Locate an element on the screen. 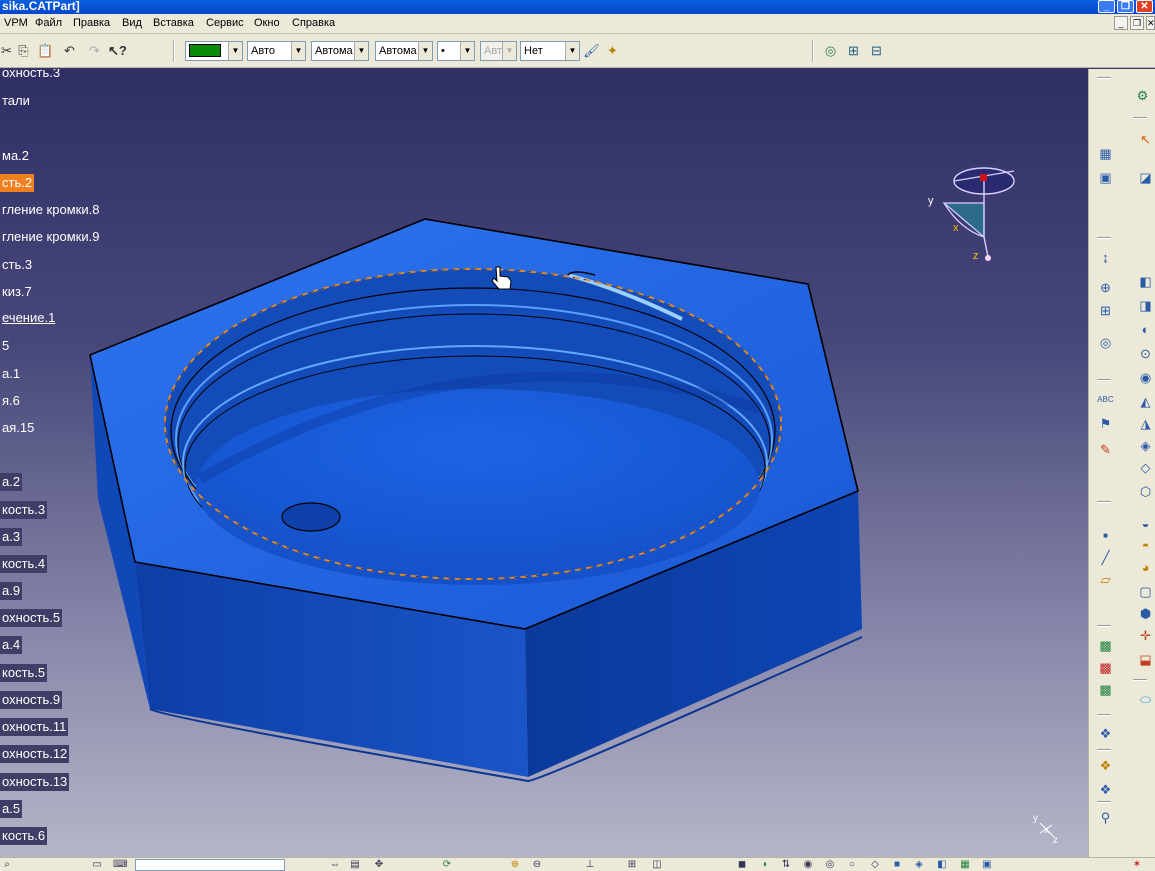 The width and height of the screenshot is (1155, 871). pocket-icon: ◨ is located at coordinates (1145, 305).